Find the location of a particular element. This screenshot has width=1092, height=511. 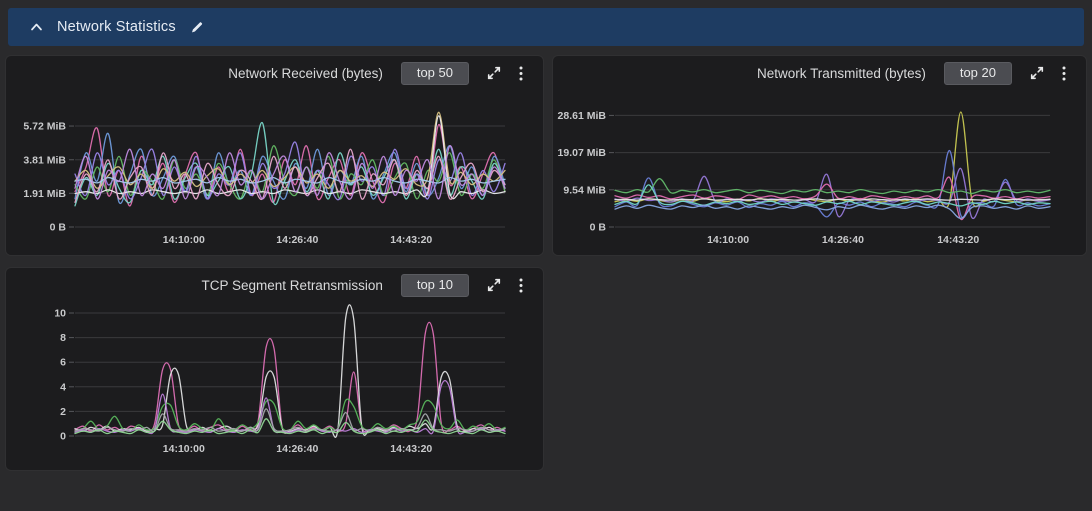

y-tick-label: 6 is located at coordinates (63, 363).